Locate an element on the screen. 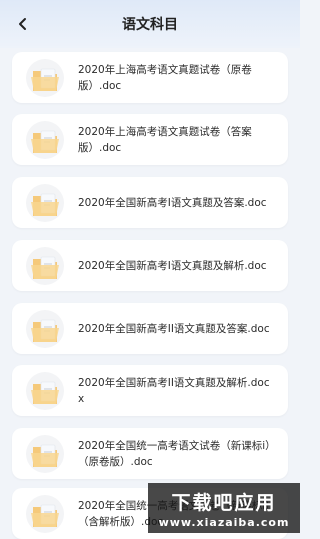 The image size is (320, 539). file-card: 2020年全国新高考I语文真题及解析.doc is located at coordinates (150, 265).